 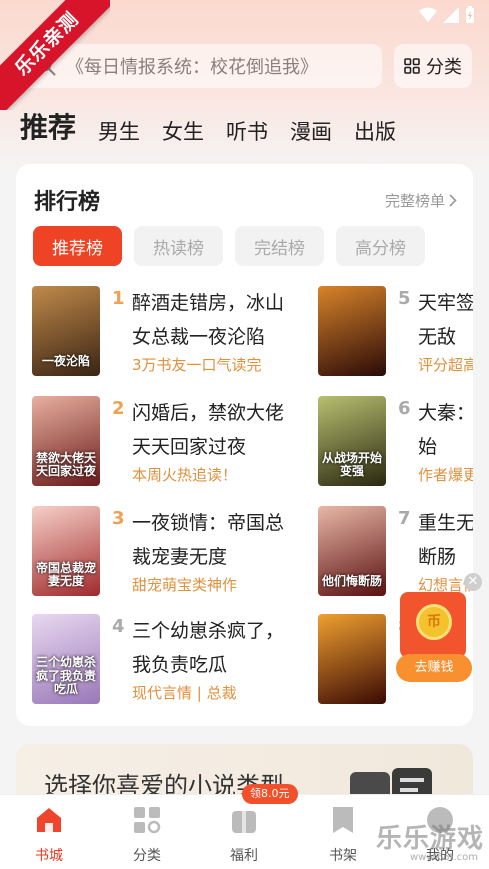 I want to click on book-item: 三个幼崽杀疯了我负责吃瓜 4 三个幼崽杀疯了，我负责吃瓜 现代言情 | 总裁, so click(x=182, y=659).